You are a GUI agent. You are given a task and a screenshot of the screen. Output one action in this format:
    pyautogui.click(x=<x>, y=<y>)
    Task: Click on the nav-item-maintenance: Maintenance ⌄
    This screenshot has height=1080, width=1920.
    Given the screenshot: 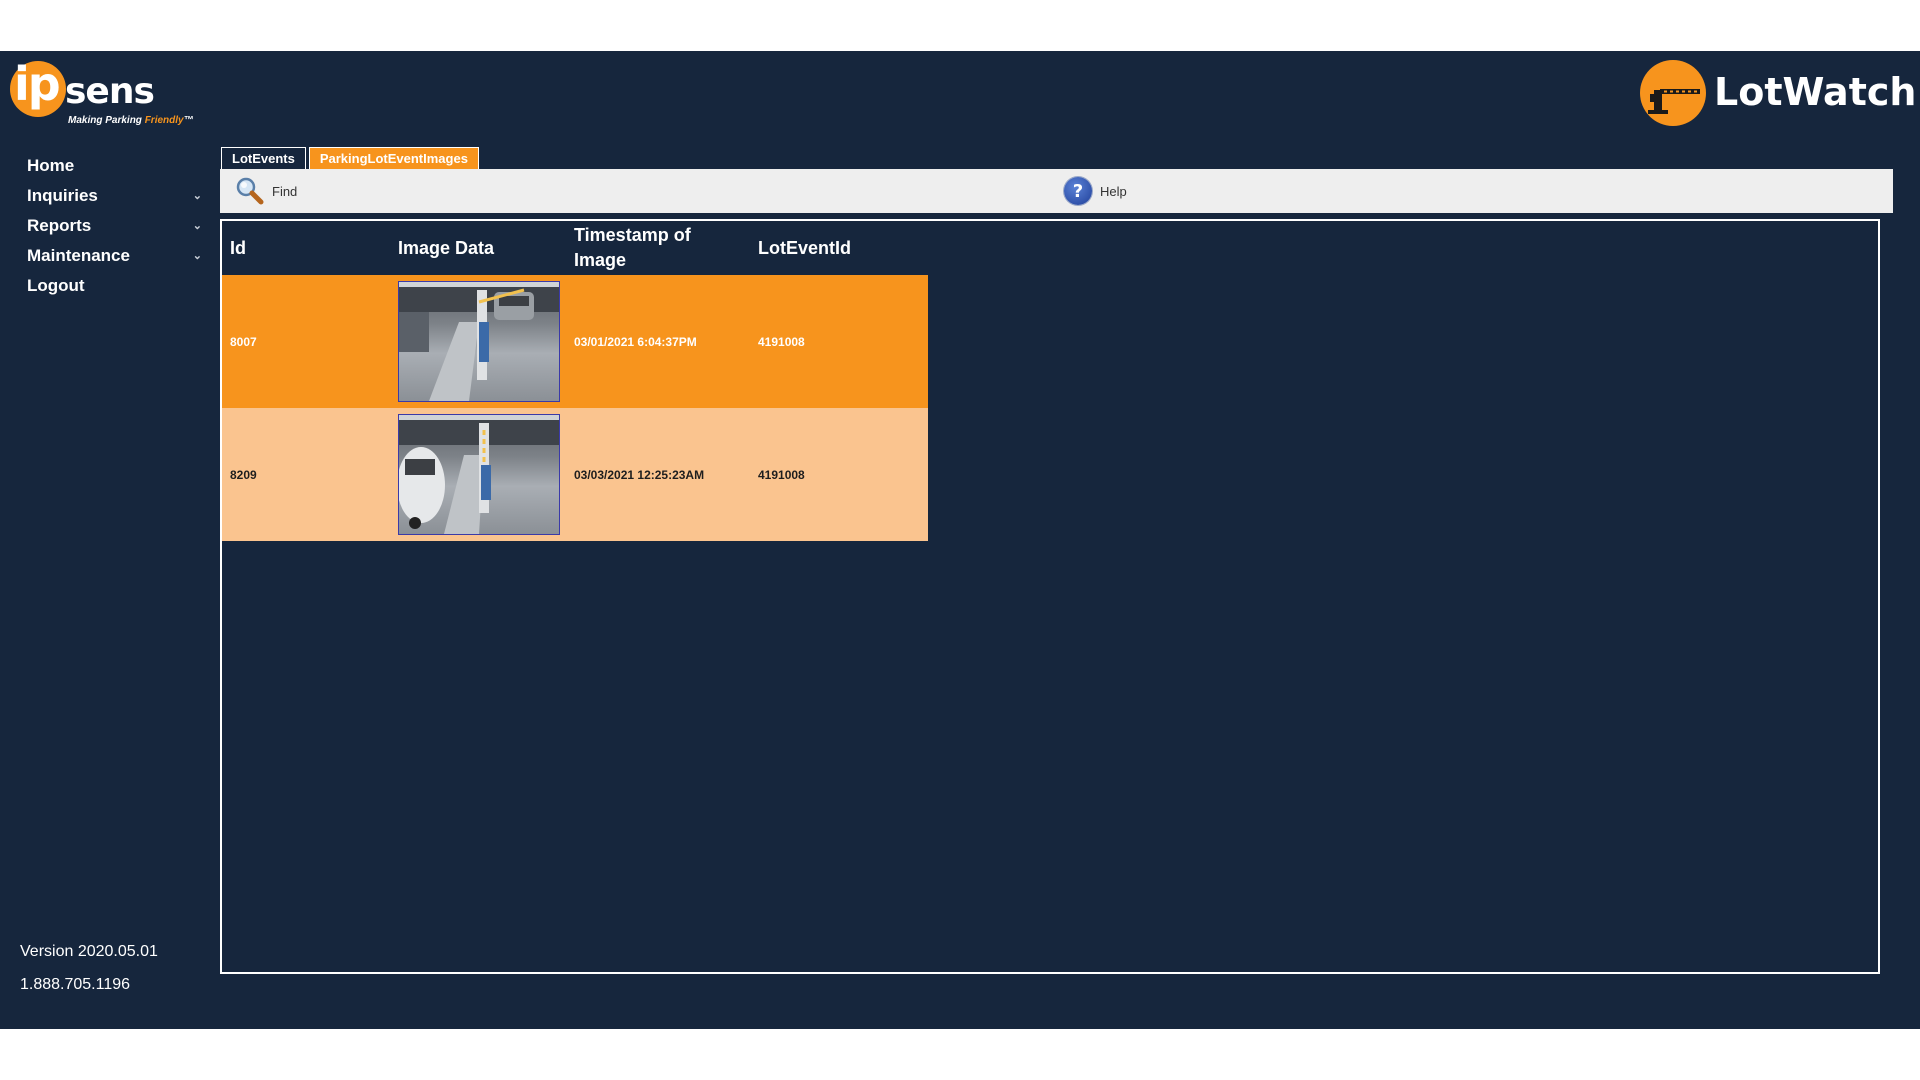 What is the action you would take?
    pyautogui.click(x=114, y=256)
    